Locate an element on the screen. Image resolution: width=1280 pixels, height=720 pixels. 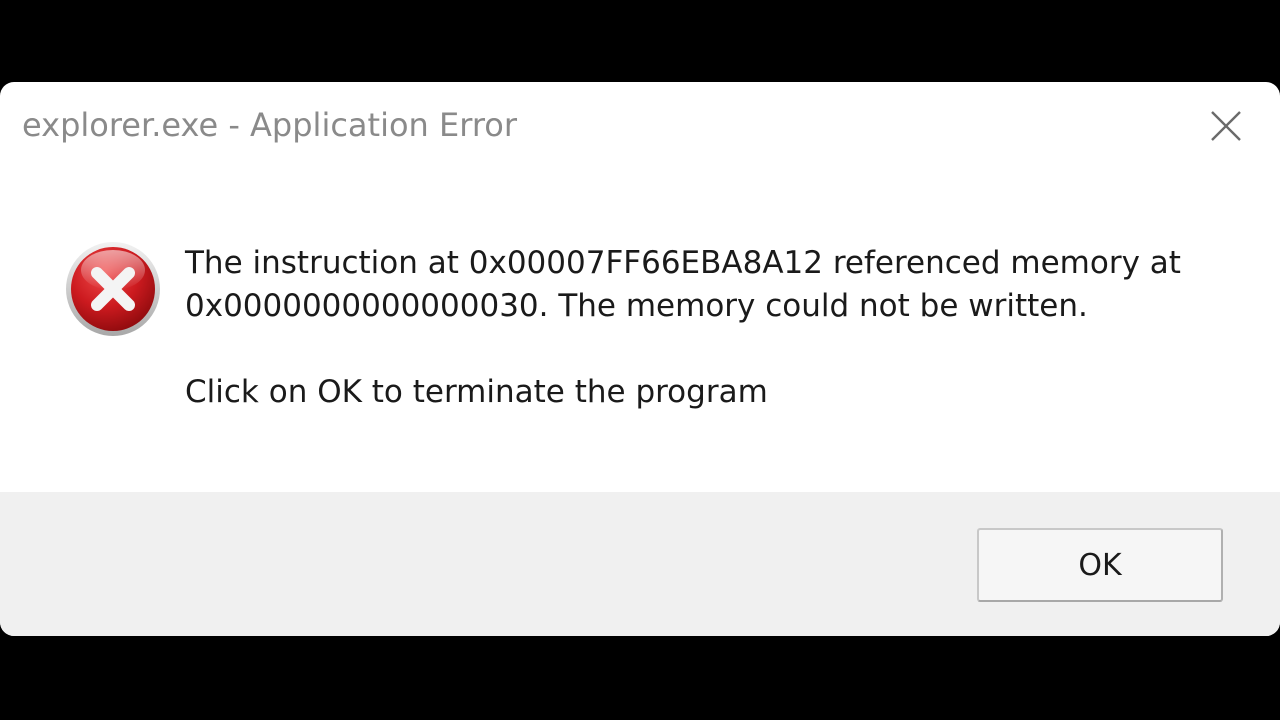
title-bar: explorer.exe - Application Error is located at coordinates (640, 125).